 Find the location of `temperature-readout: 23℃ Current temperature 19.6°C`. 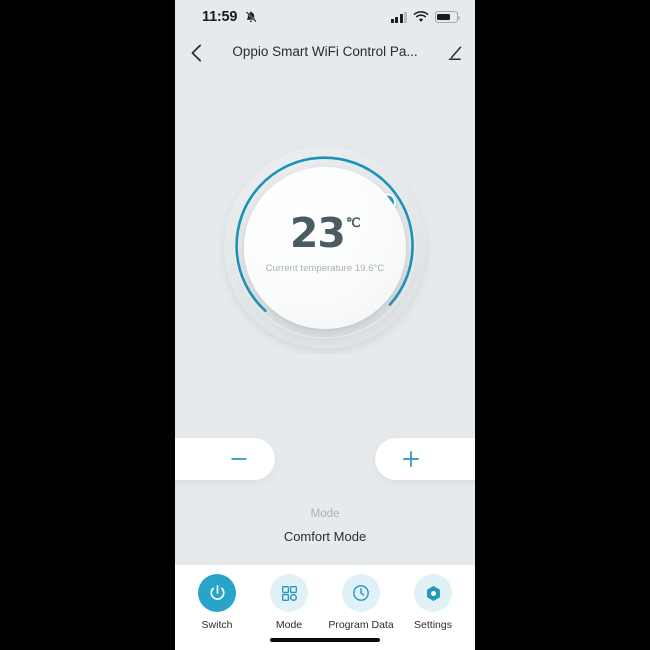

temperature-readout: 23℃ Current temperature 19.6°C is located at coordinates (325, 242).